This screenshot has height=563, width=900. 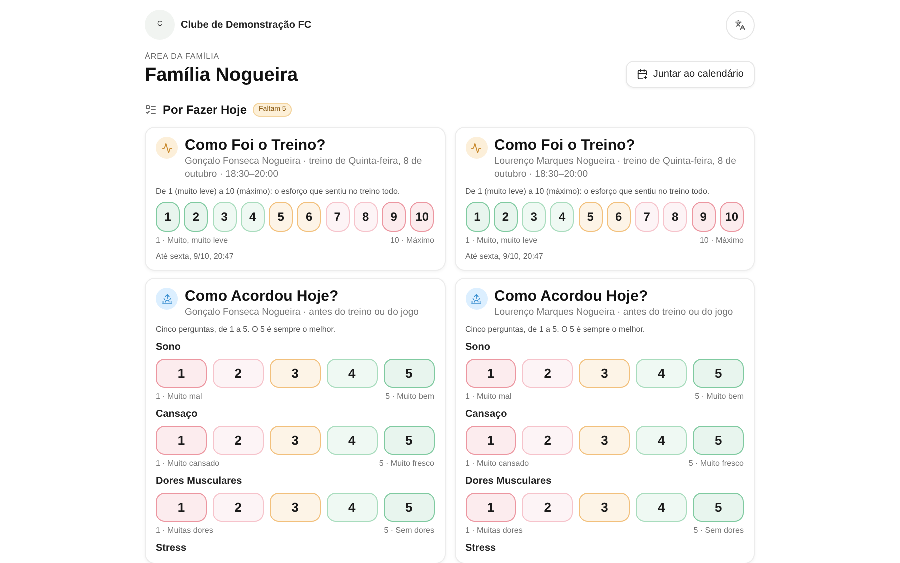 I want to click on language-button, so click(x=740, y=25).